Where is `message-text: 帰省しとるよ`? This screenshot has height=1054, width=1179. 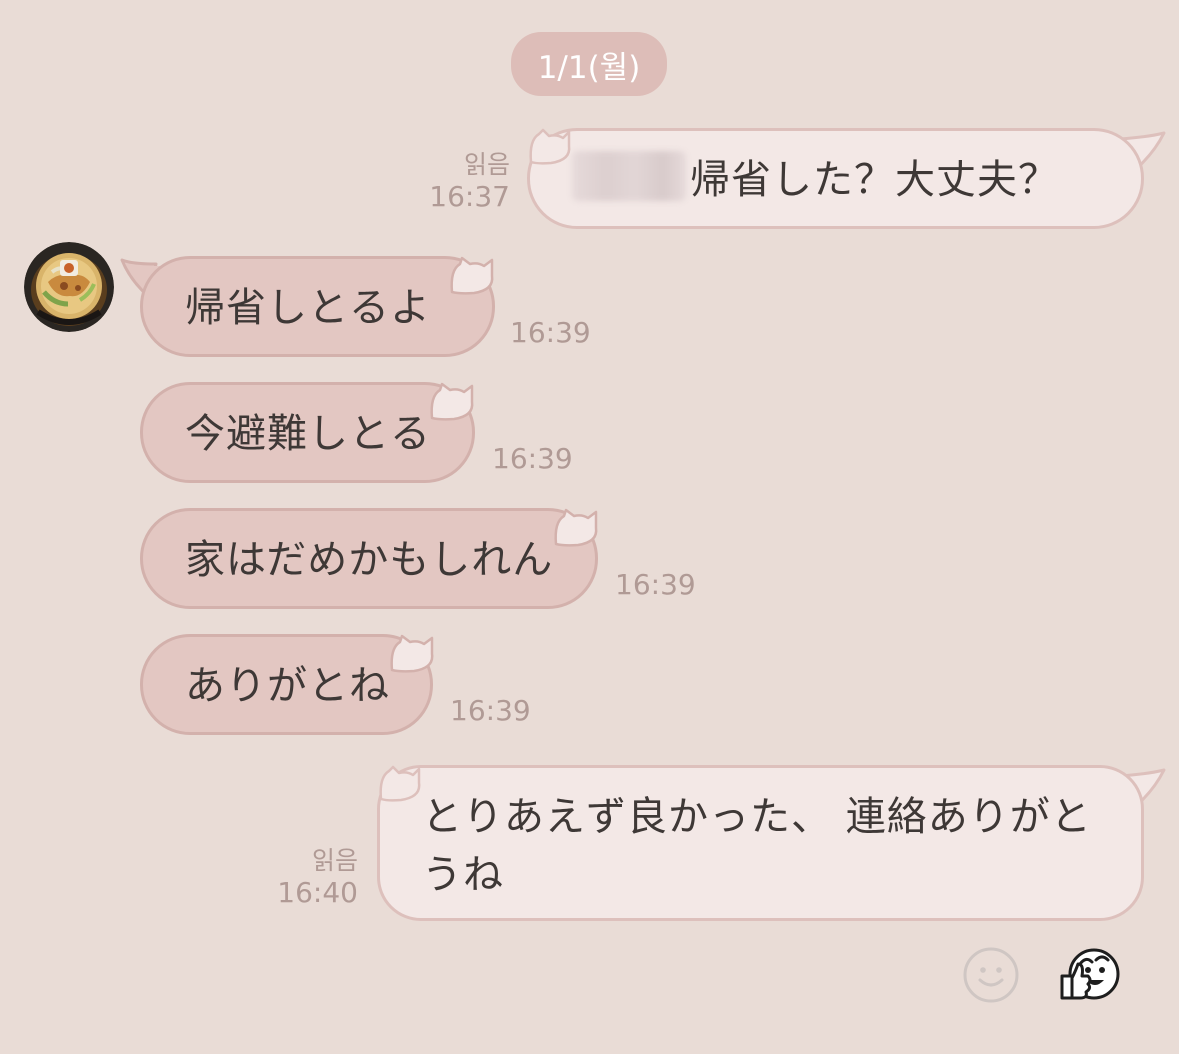
message-text: 帰省しとるよ is located at coordinates (308, 308).